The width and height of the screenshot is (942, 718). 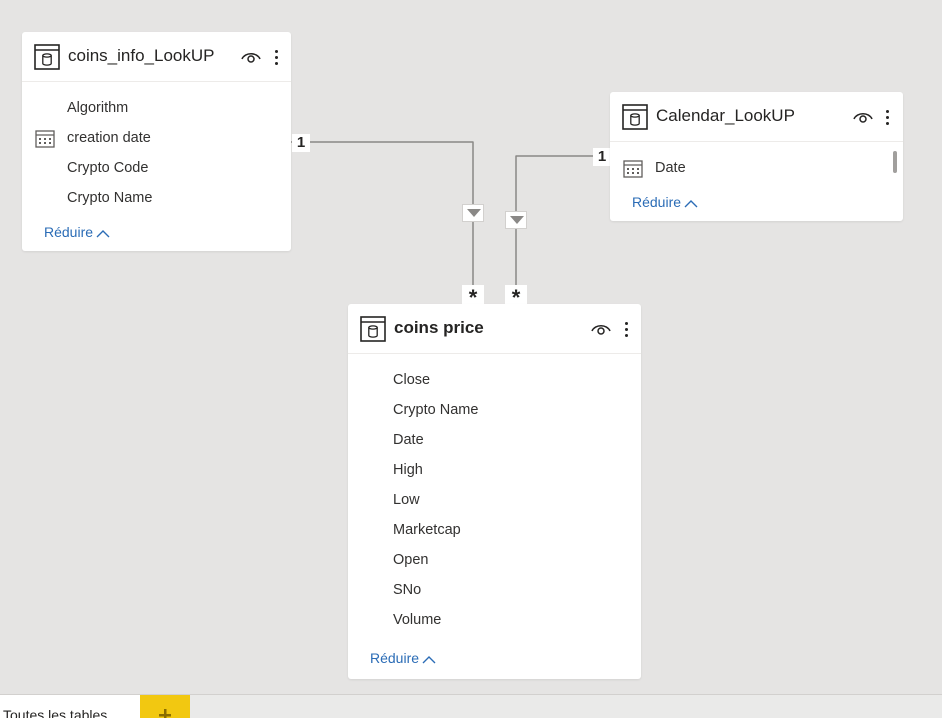 What do you see at coordinates (494, 500) in the screenshot?
I see `field-item: Low` at bounding box center [494, 500].